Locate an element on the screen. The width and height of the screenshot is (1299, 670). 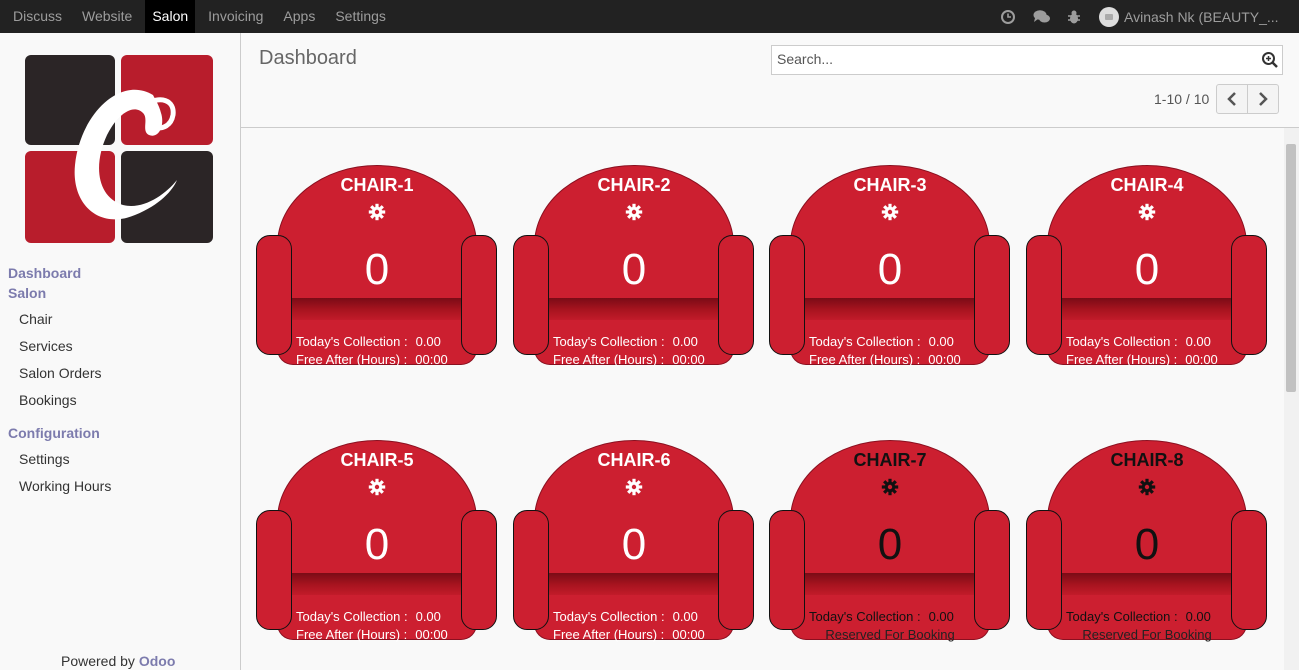
menu-salon: Salon is located at coordinates (170, 16).